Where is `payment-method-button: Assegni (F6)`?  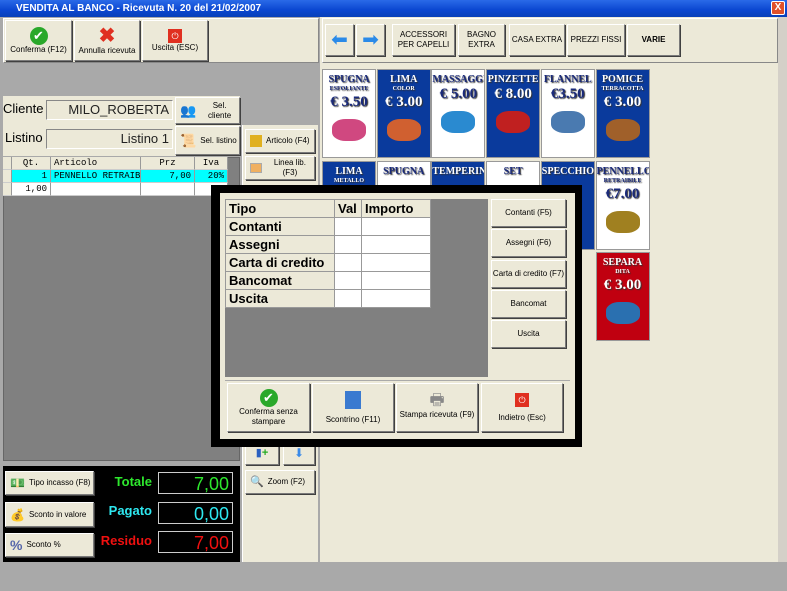
payment-method-button: Assegni (F6) is located at coordinates (528, 243).